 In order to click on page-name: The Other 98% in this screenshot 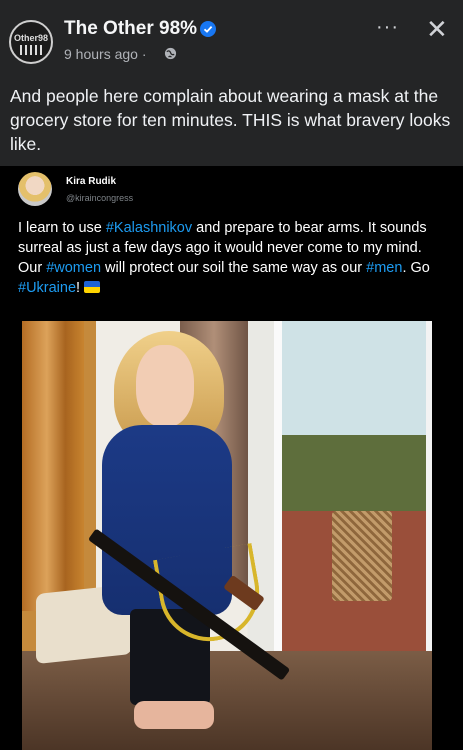, I will do `click(130, 29)`.